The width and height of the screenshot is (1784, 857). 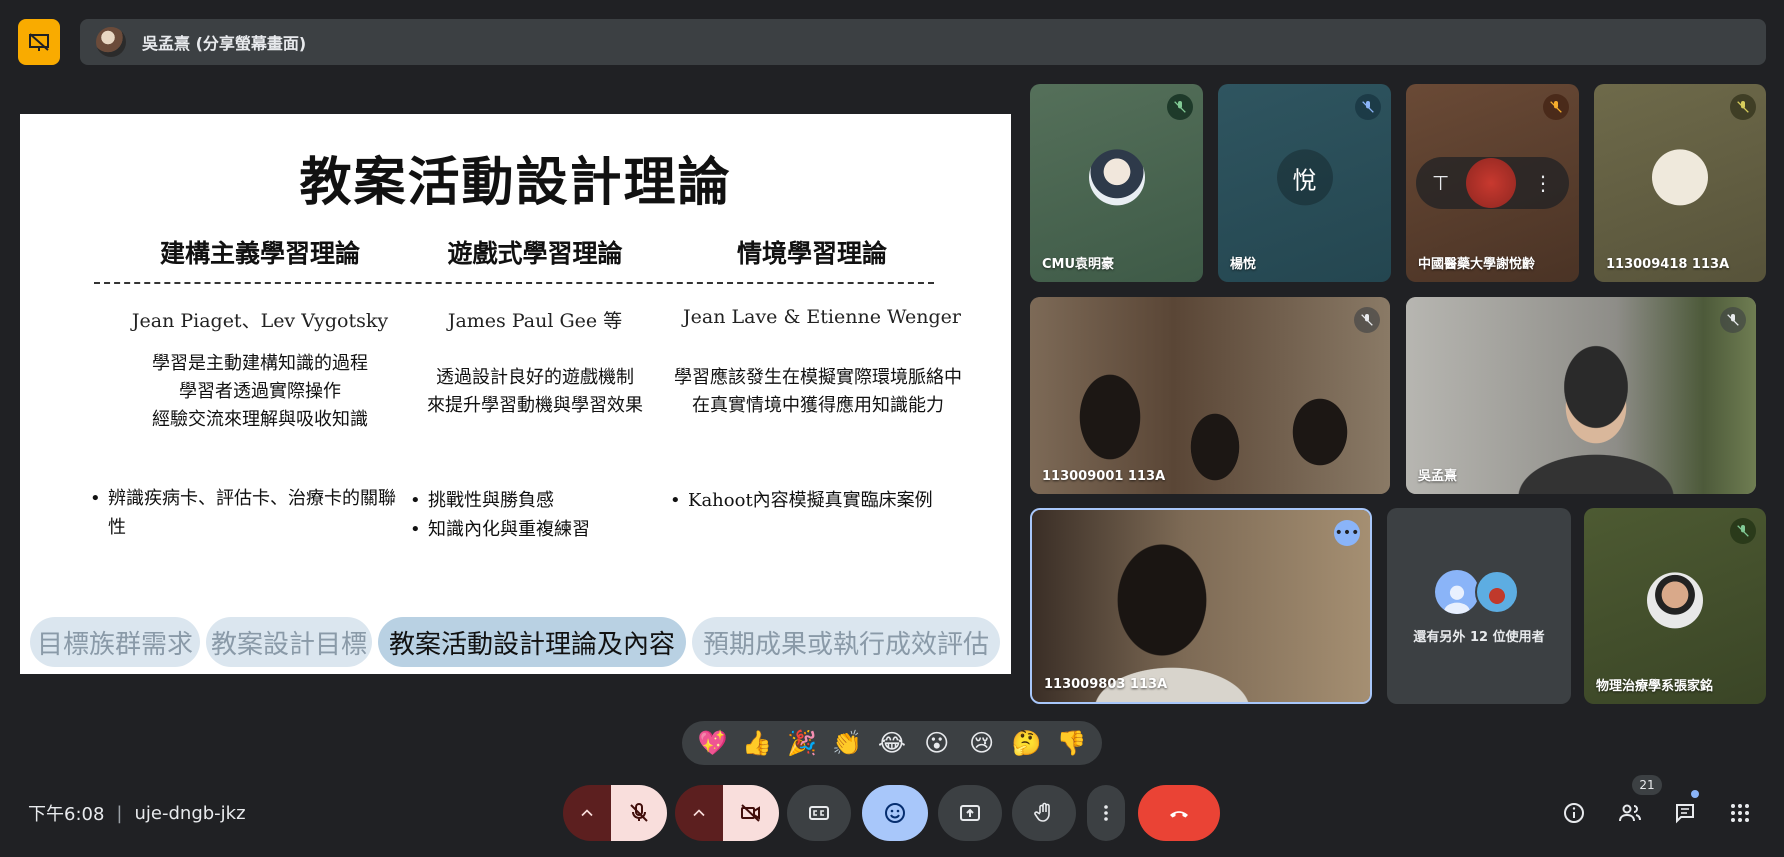 I want to click on slide-section-nav: 目標族群需求 教案設計目標 教案活動設計理論及內容 預期成果或執行成效評估, so click(x=515, y=642).